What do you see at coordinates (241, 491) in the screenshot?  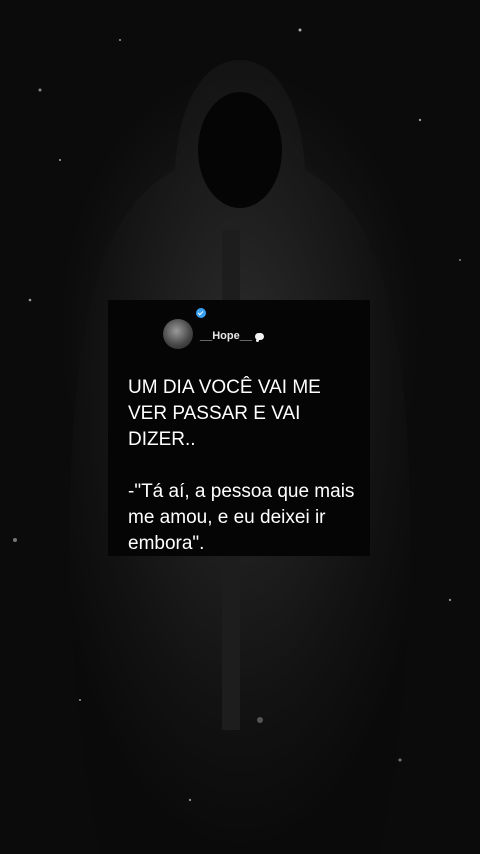 I see `quote-line: -"Tá aí, a pessoa que mais` at bounding box center [241, 491].